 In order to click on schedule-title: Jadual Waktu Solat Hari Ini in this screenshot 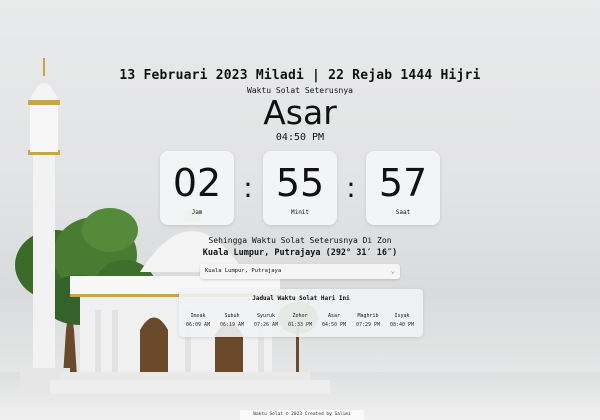, I will do `click(301, 298)`.